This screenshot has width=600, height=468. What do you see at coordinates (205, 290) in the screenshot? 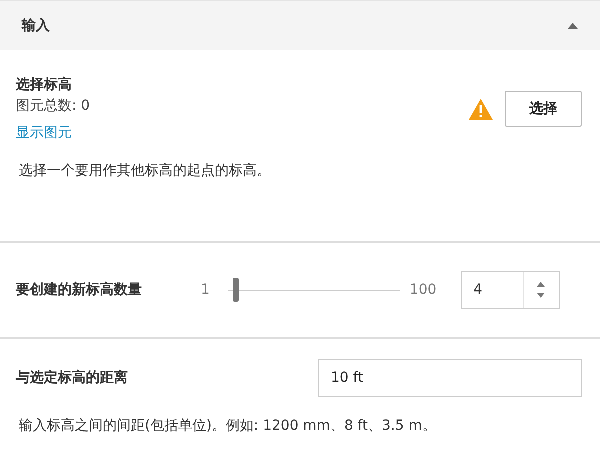
I see `slider-min-label: 1` at bounding box center [205, 290].